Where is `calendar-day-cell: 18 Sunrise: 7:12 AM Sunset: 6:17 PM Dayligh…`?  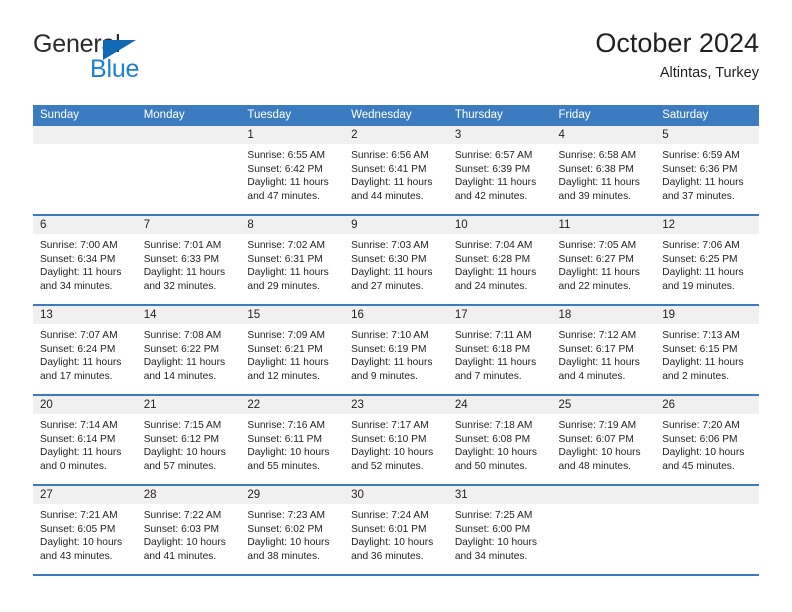 calendar-day-cell: 18 Sunrise: 7:12 AM Sunset: 6:17 PM Dayligh… is located at coordinates (603, 350).